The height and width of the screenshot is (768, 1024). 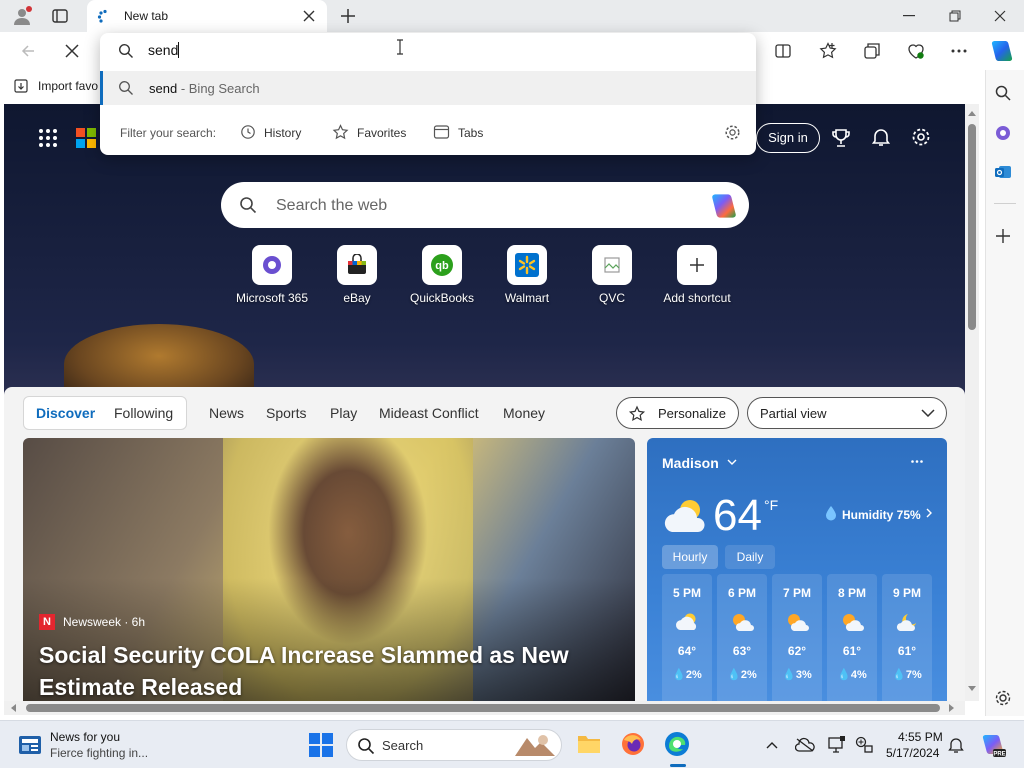 I want to click on tab-daily: Daily, so click(x=750, y=557).